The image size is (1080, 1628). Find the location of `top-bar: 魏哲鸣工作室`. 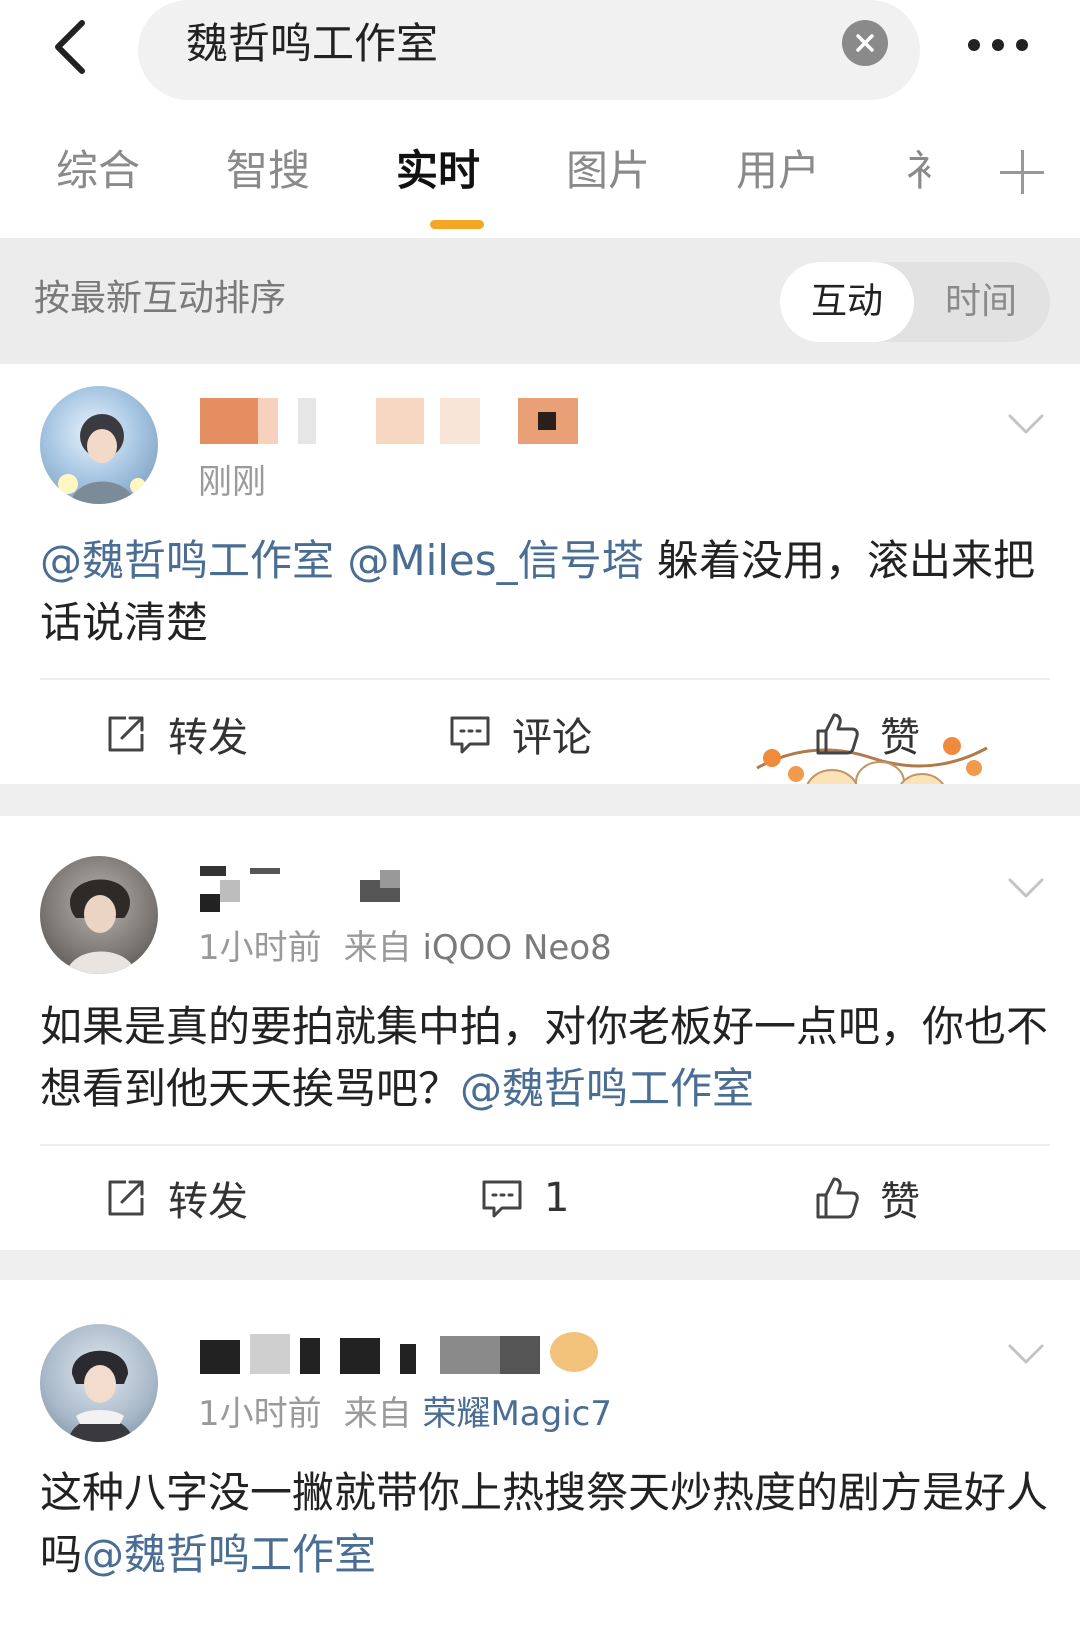

top-bar: 魏哲鸣工作室 is located at coordinates (540, 55).